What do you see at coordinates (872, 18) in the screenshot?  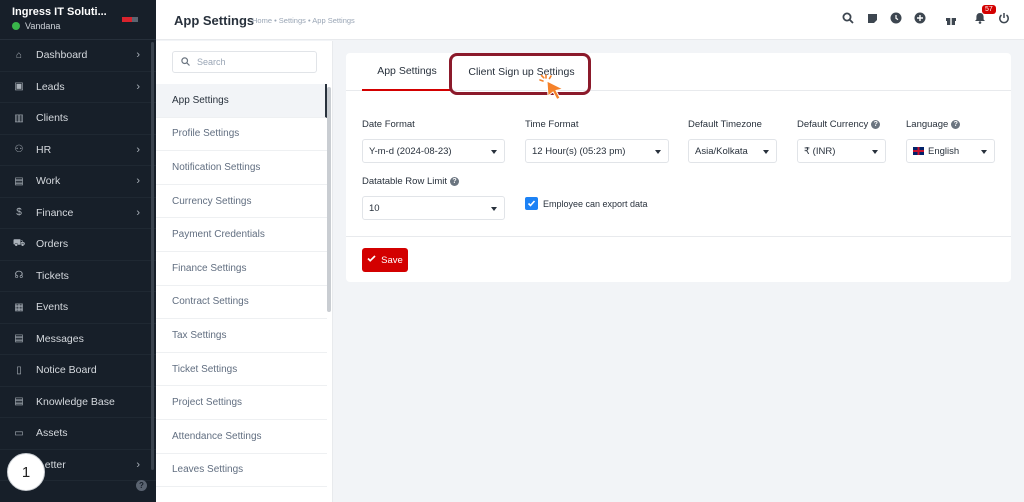 I see `sticky-note-icon` at bounding box center [872, 18].